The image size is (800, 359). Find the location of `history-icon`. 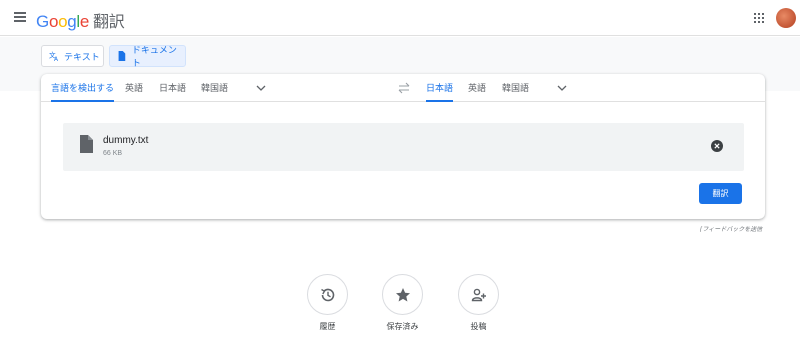

history-icon is located at coordinates (327, 294).